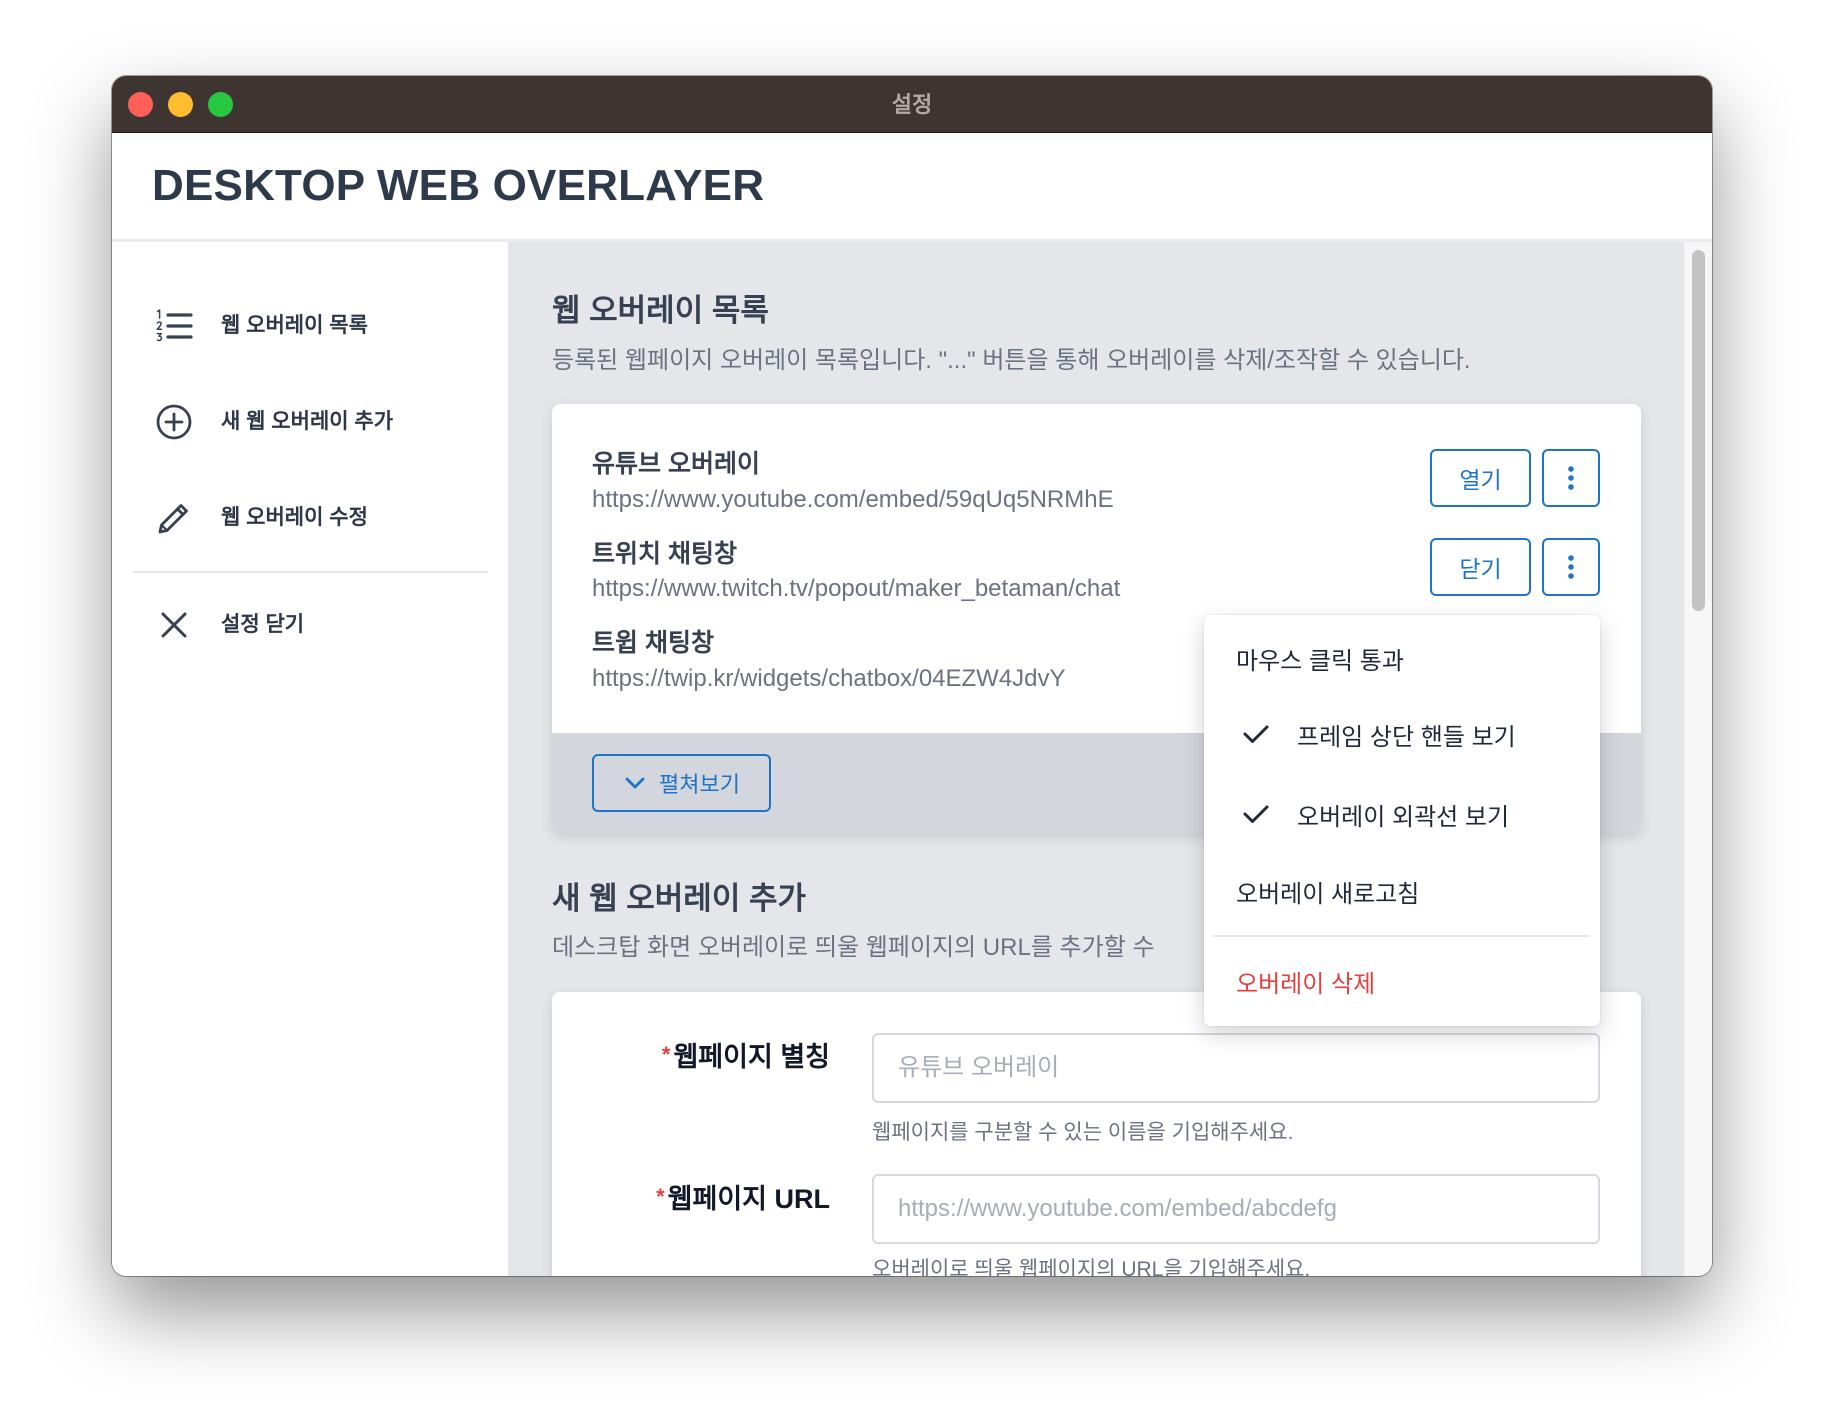 Image resolution: width=1824 pixels, height=1424 pixels. I want to click on overlay-name: 트위치 채팅창, so click(664, 554).